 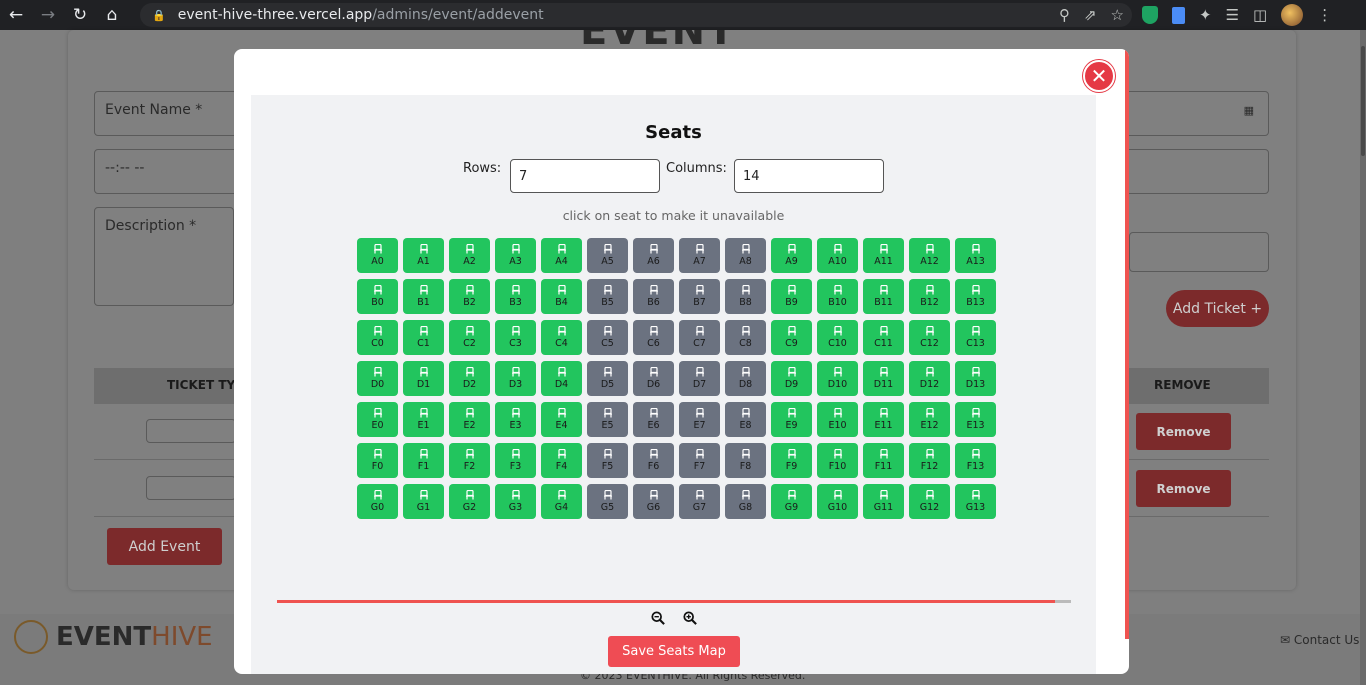 I want to click on seat-f3: F3, so click(x=515, y=460).